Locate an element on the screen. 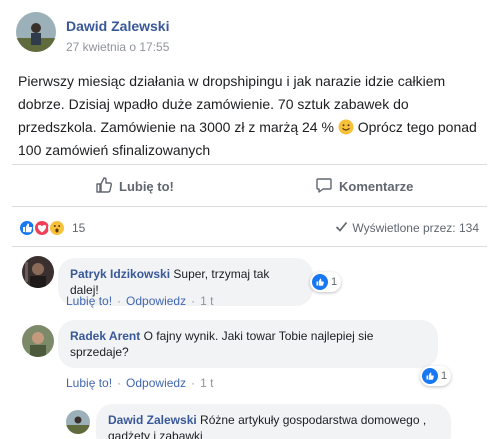 The width and height of the screenshot is (499, 439). checkmark-icon is located at coordinates (341, 228).